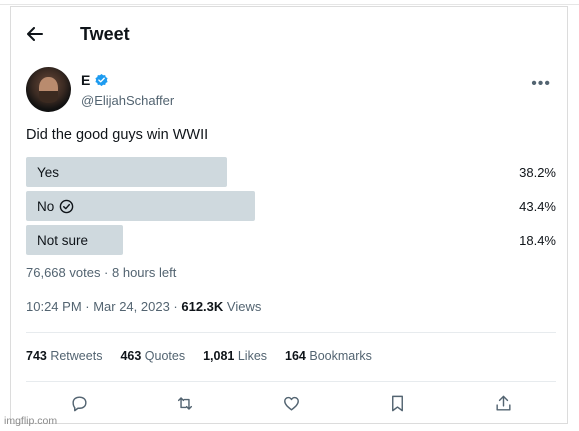 The height and width of the screenshot is (431, 579). Describe the element at coordinates (127, 89) in the screenshot. I see `author-identity: E @ElijahSchaffer` at that location.